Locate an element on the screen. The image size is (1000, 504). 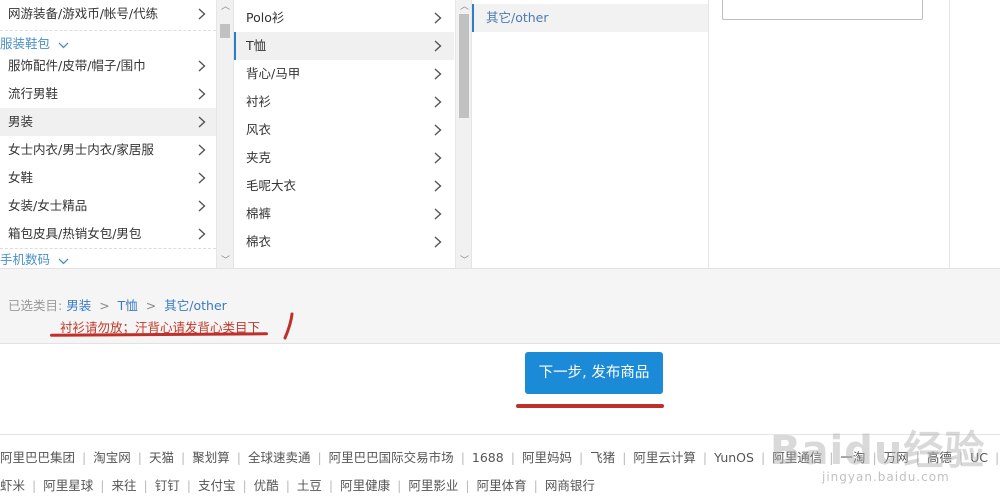
footer-link: 虾米 is located at coordinates (12, 485).